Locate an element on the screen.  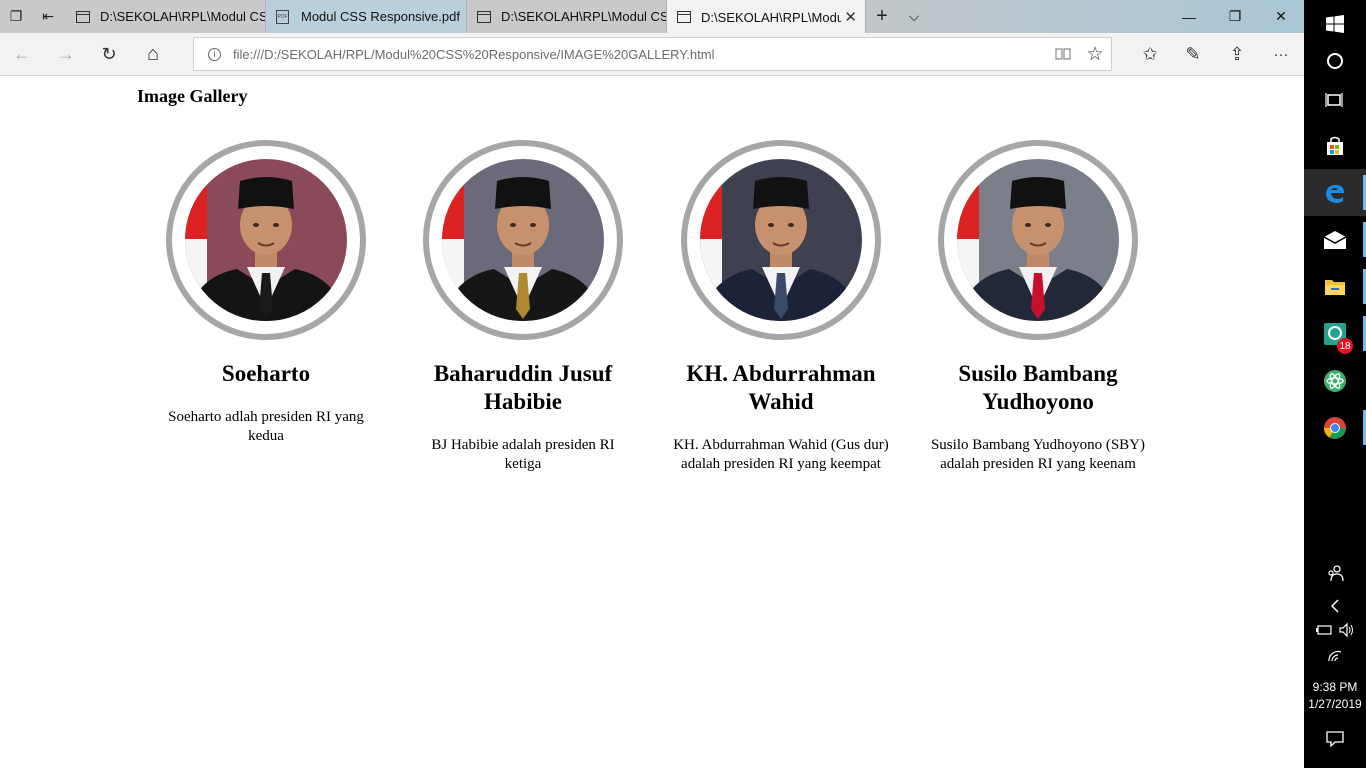
chevron-down-icon: ⌵ is located at coordinates (914, 16).